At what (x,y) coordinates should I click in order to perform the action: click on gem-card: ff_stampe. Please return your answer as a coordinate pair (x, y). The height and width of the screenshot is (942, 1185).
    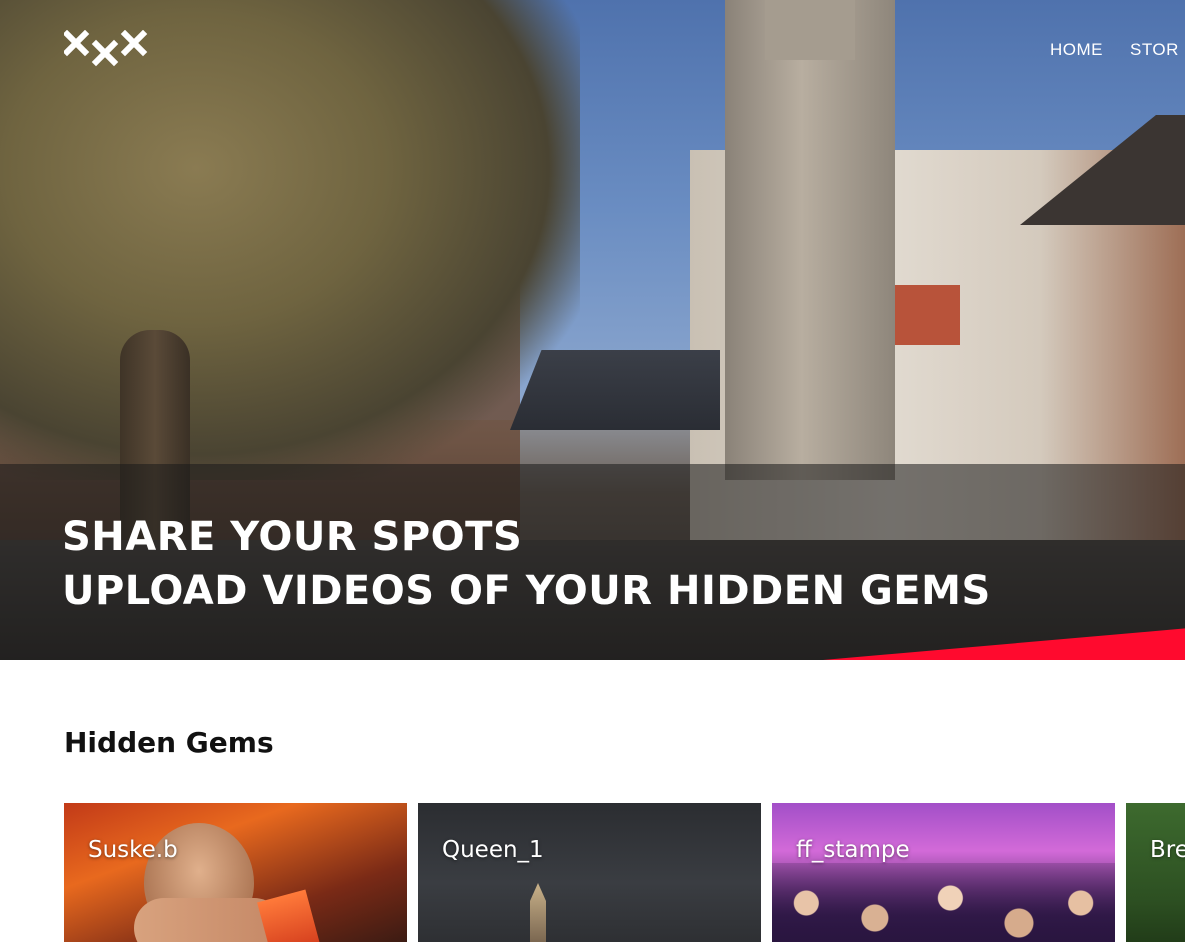
    Looking at the image, I should click on (943, 872).